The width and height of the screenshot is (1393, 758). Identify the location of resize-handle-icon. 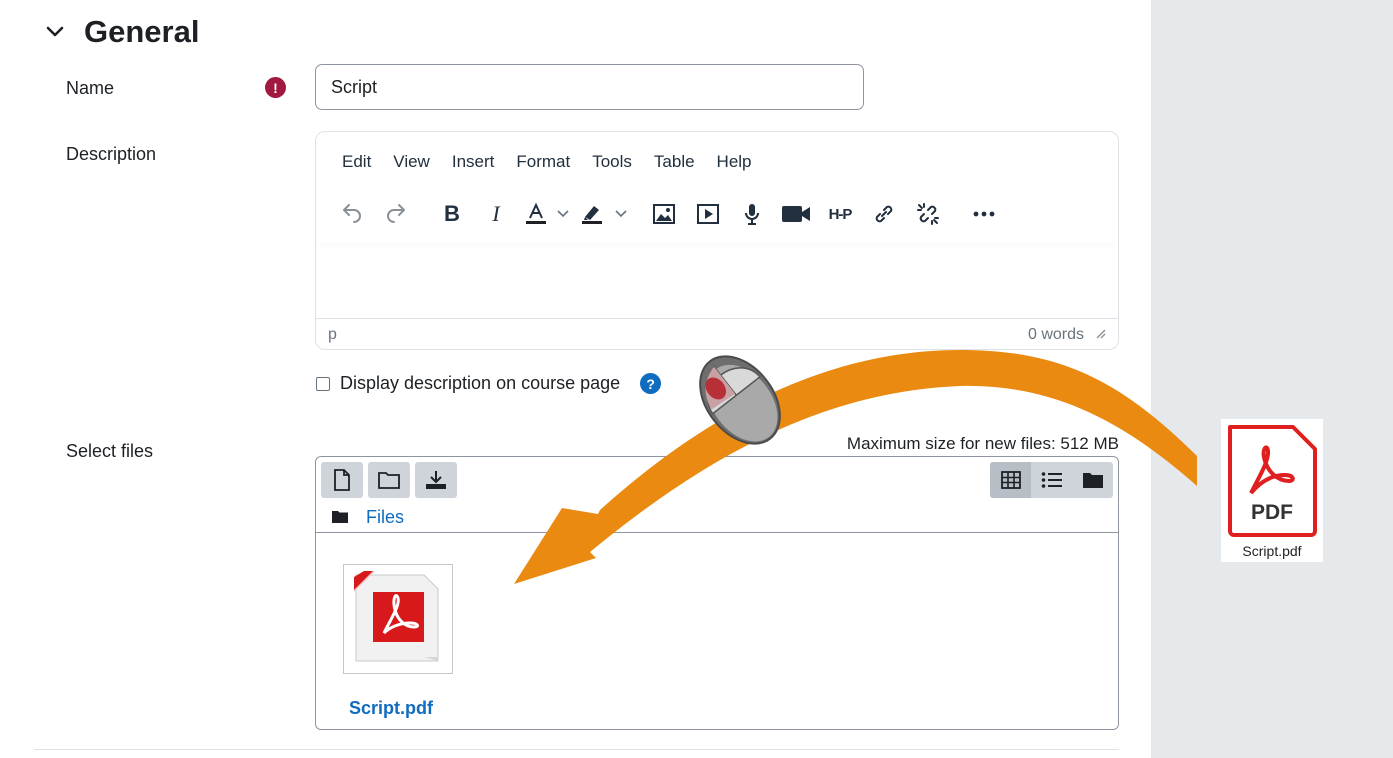
(1100, 335).